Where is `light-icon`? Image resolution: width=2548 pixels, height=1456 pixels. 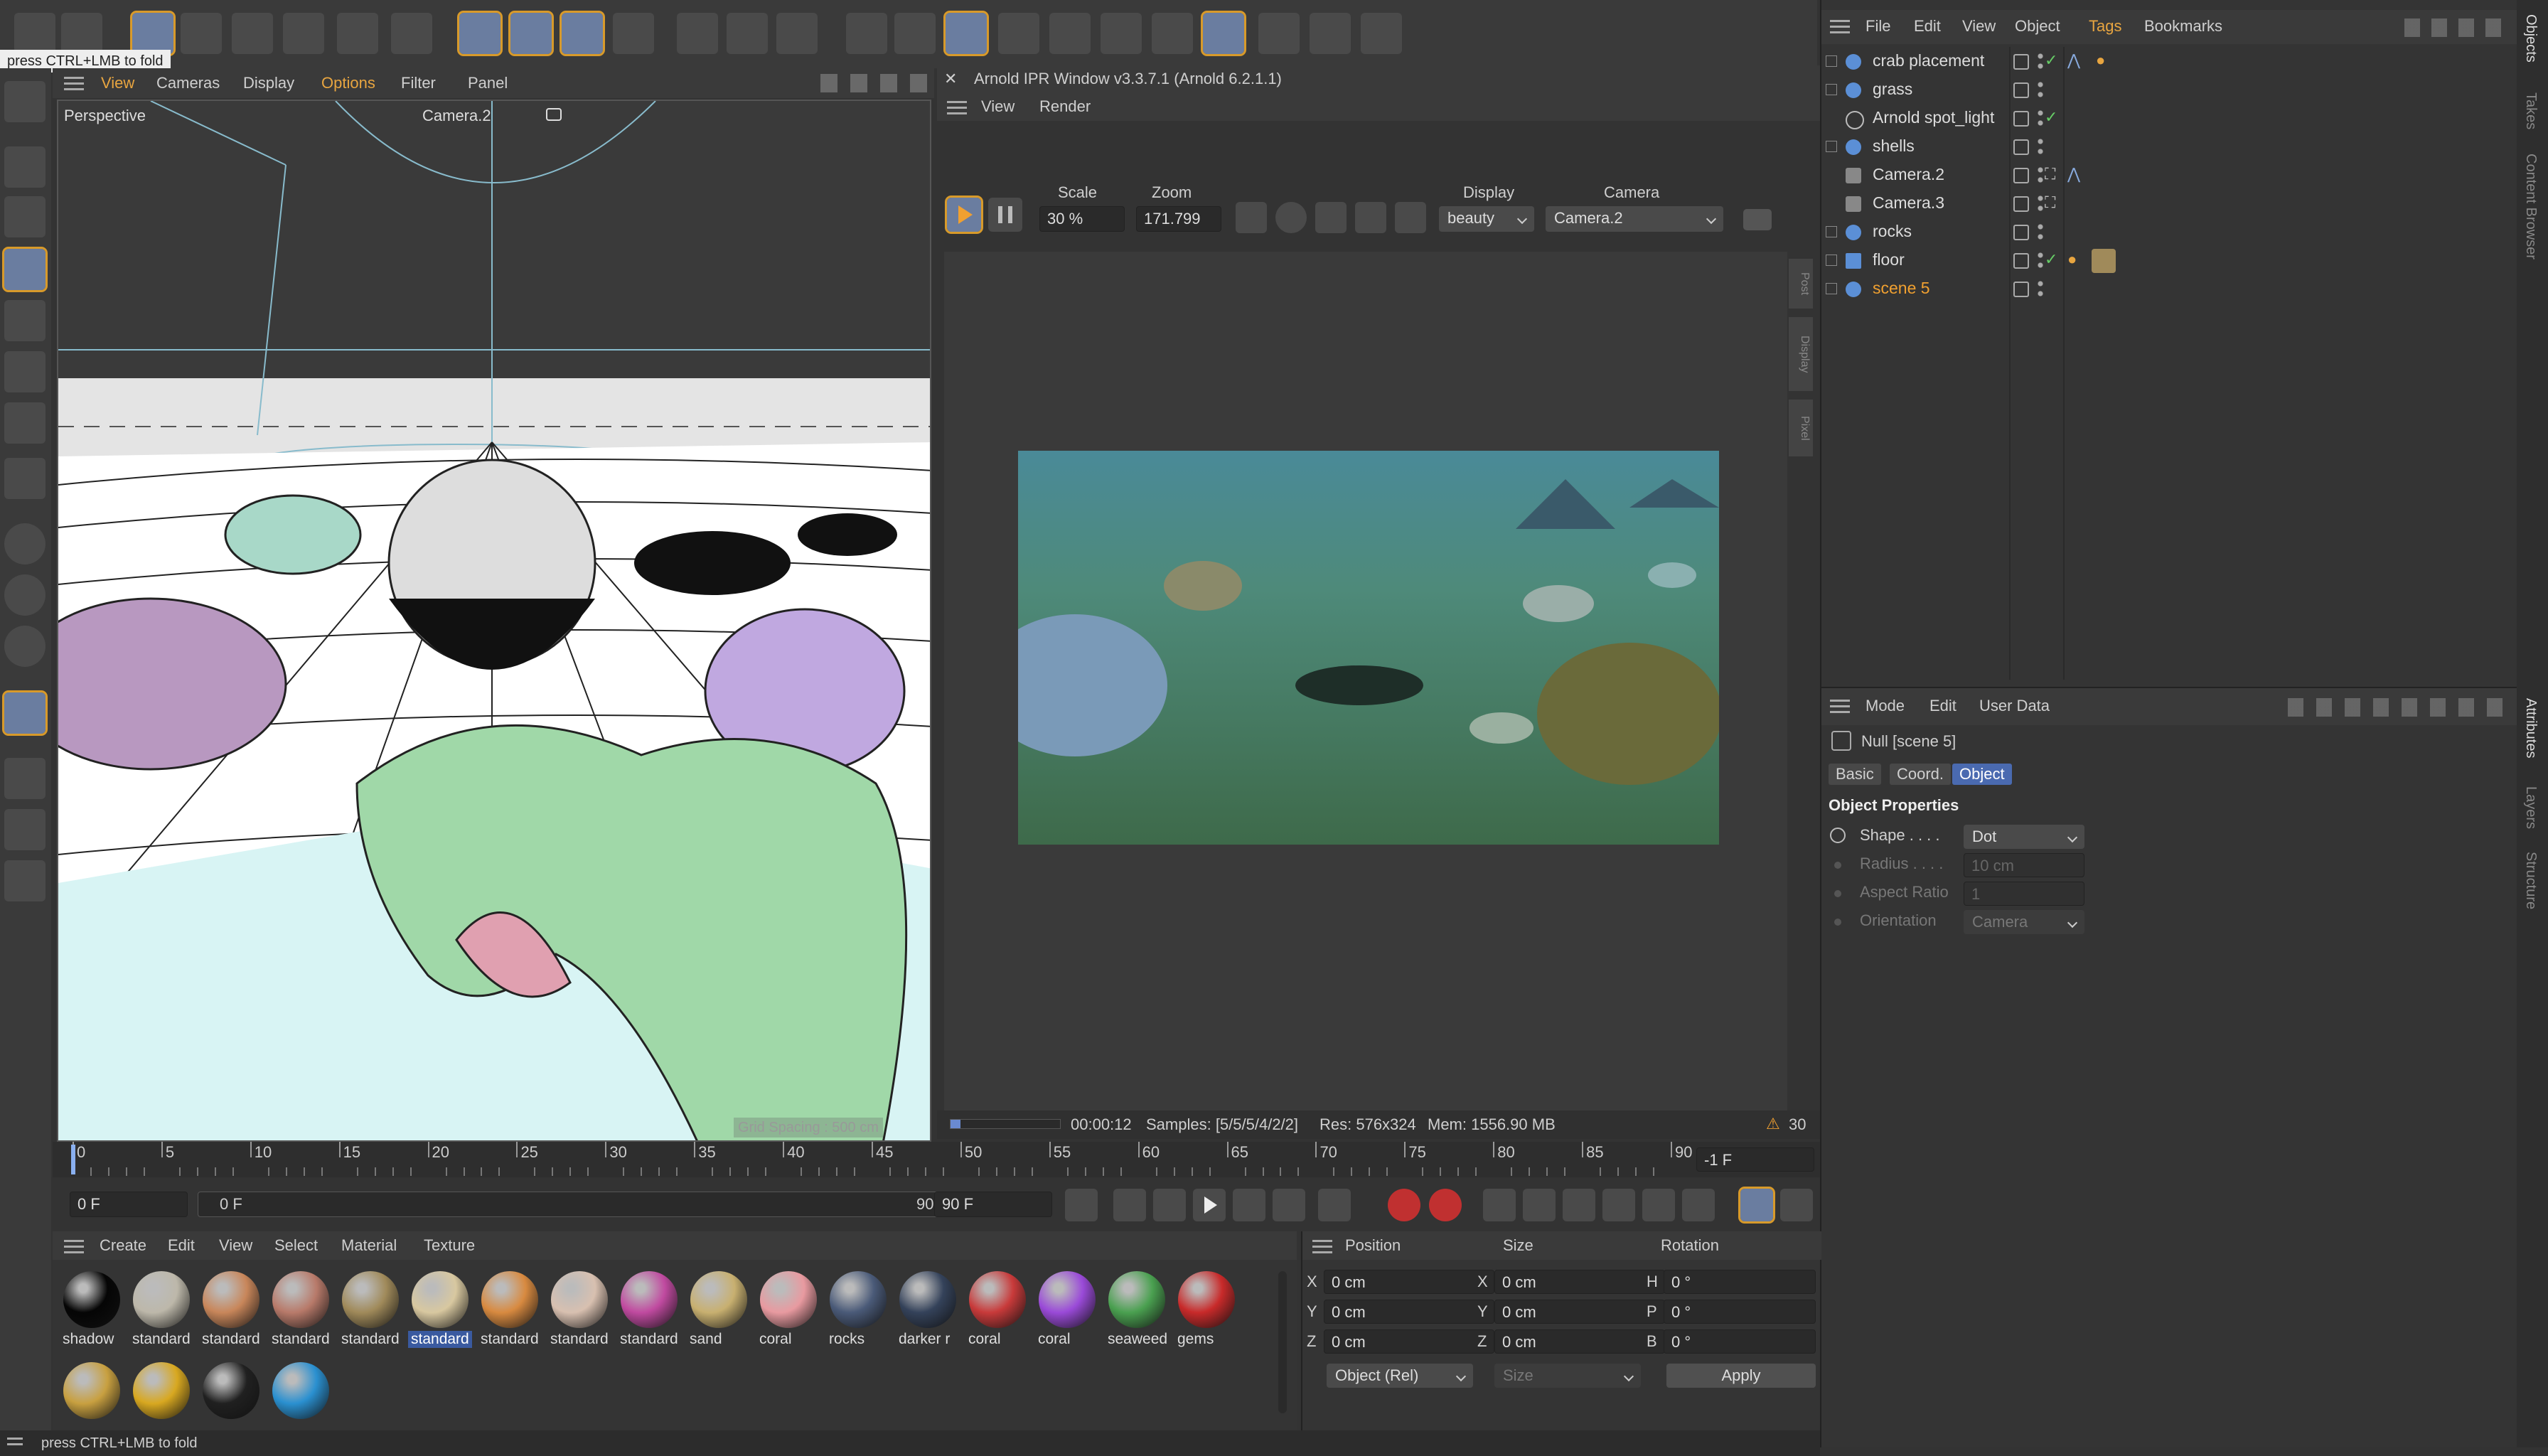
light-icon is located at coordinates (1381, 33).